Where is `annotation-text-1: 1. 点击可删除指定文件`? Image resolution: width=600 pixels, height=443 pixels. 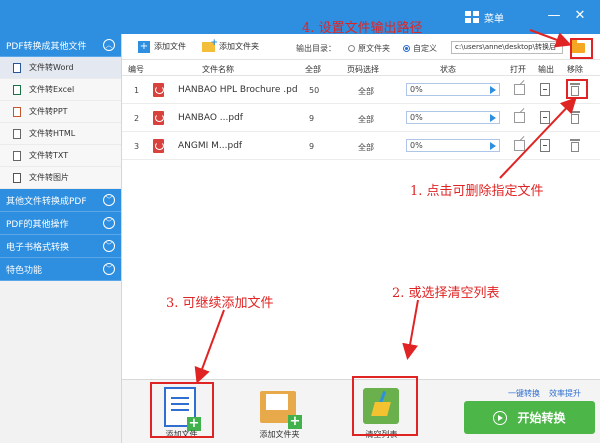 annotation-text-1: 1. 点击可删除指定文件 is located at coordinates (477, 191).